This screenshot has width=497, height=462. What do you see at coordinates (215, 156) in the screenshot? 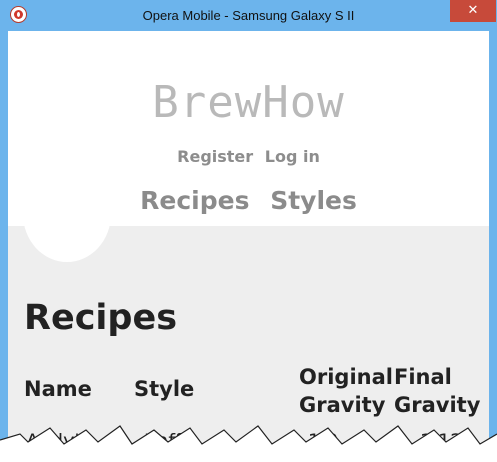
I see `register-link: Register` at bounding box center [215, 156].